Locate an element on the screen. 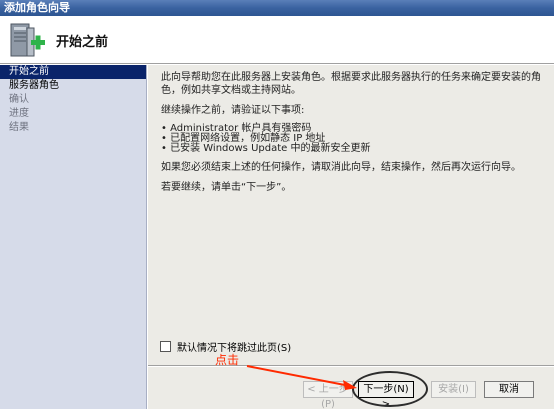 The width and height of the screenshot is (554, 409). nav-item-server-roles: 服务器角色 is located at coordinates (73, 86).